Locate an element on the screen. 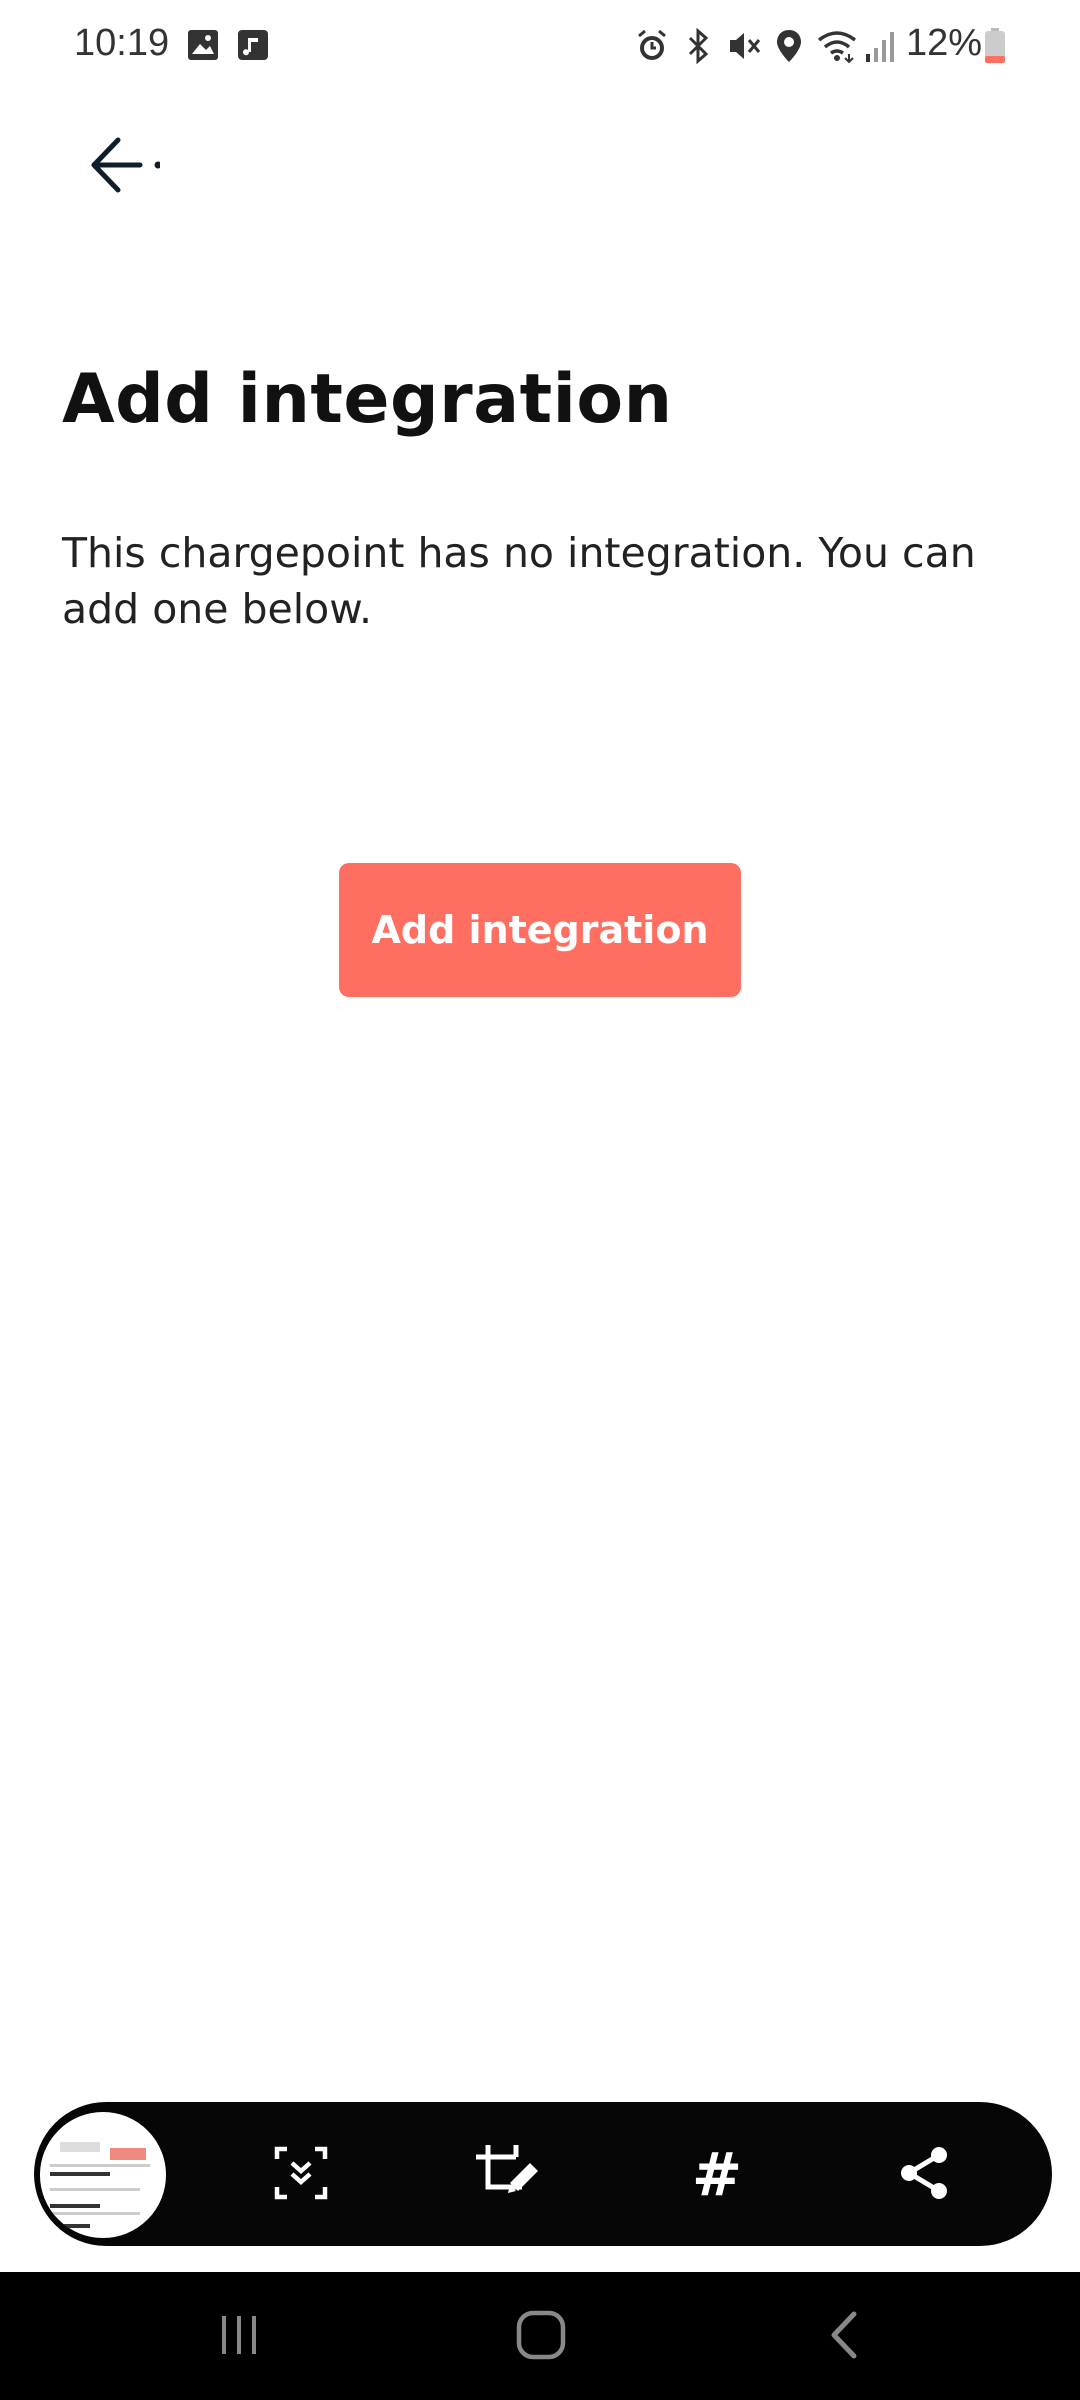 The image size is (1080, 2400). back-button is located at coordinates (120, 167).